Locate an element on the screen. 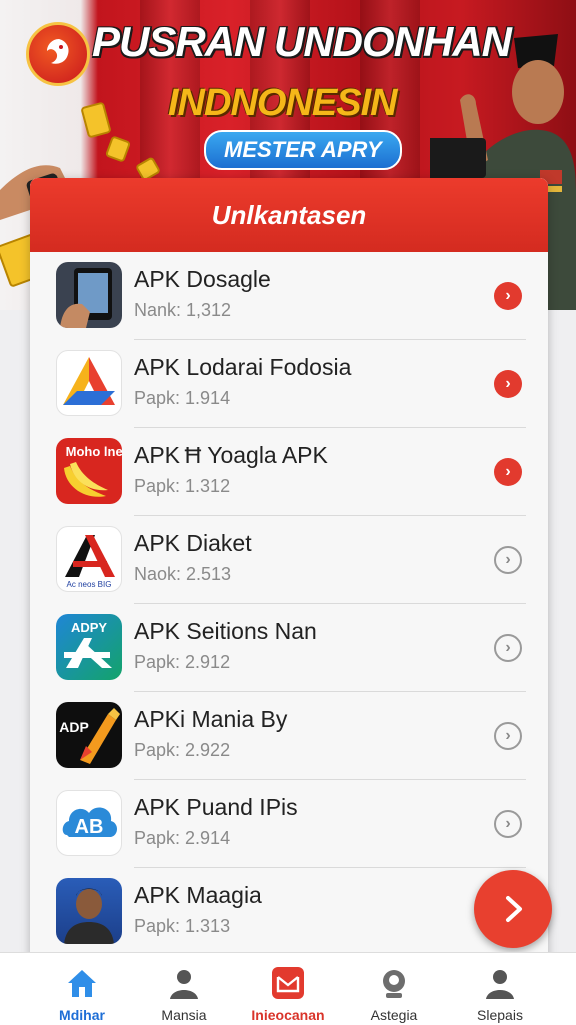  app-downloads: Papk: 1.313 is located at coordinates (182, 926).